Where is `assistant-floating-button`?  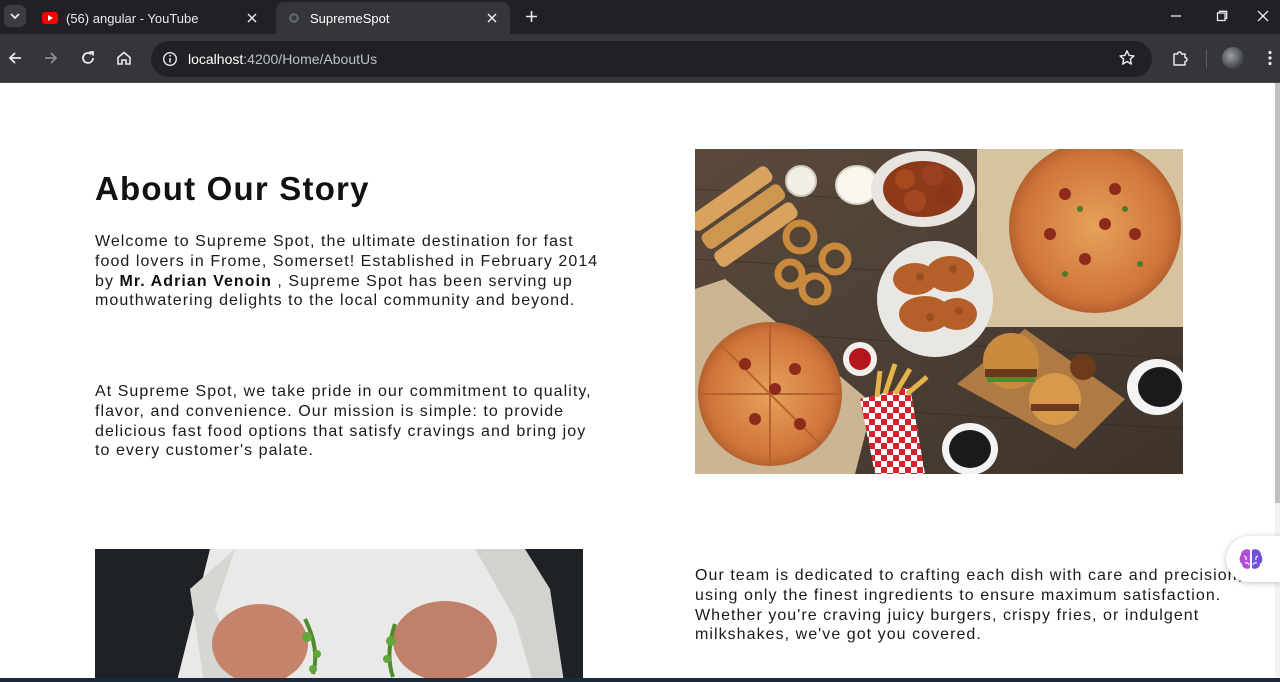
assistant-floating-button is located at coordinates (1253, 559).